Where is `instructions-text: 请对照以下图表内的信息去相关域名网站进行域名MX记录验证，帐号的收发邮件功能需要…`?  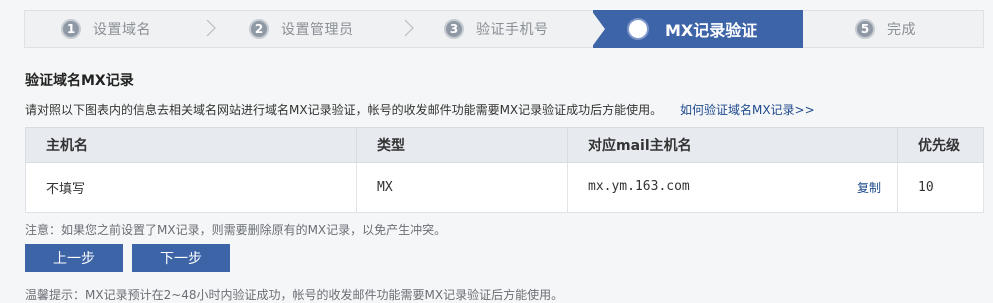
instructions-text: 请对照以下图表内的信息去相关域名网站进行域名MX记录验证，帐号的收发邮件功能需要… is located at coordinates (344, 110).